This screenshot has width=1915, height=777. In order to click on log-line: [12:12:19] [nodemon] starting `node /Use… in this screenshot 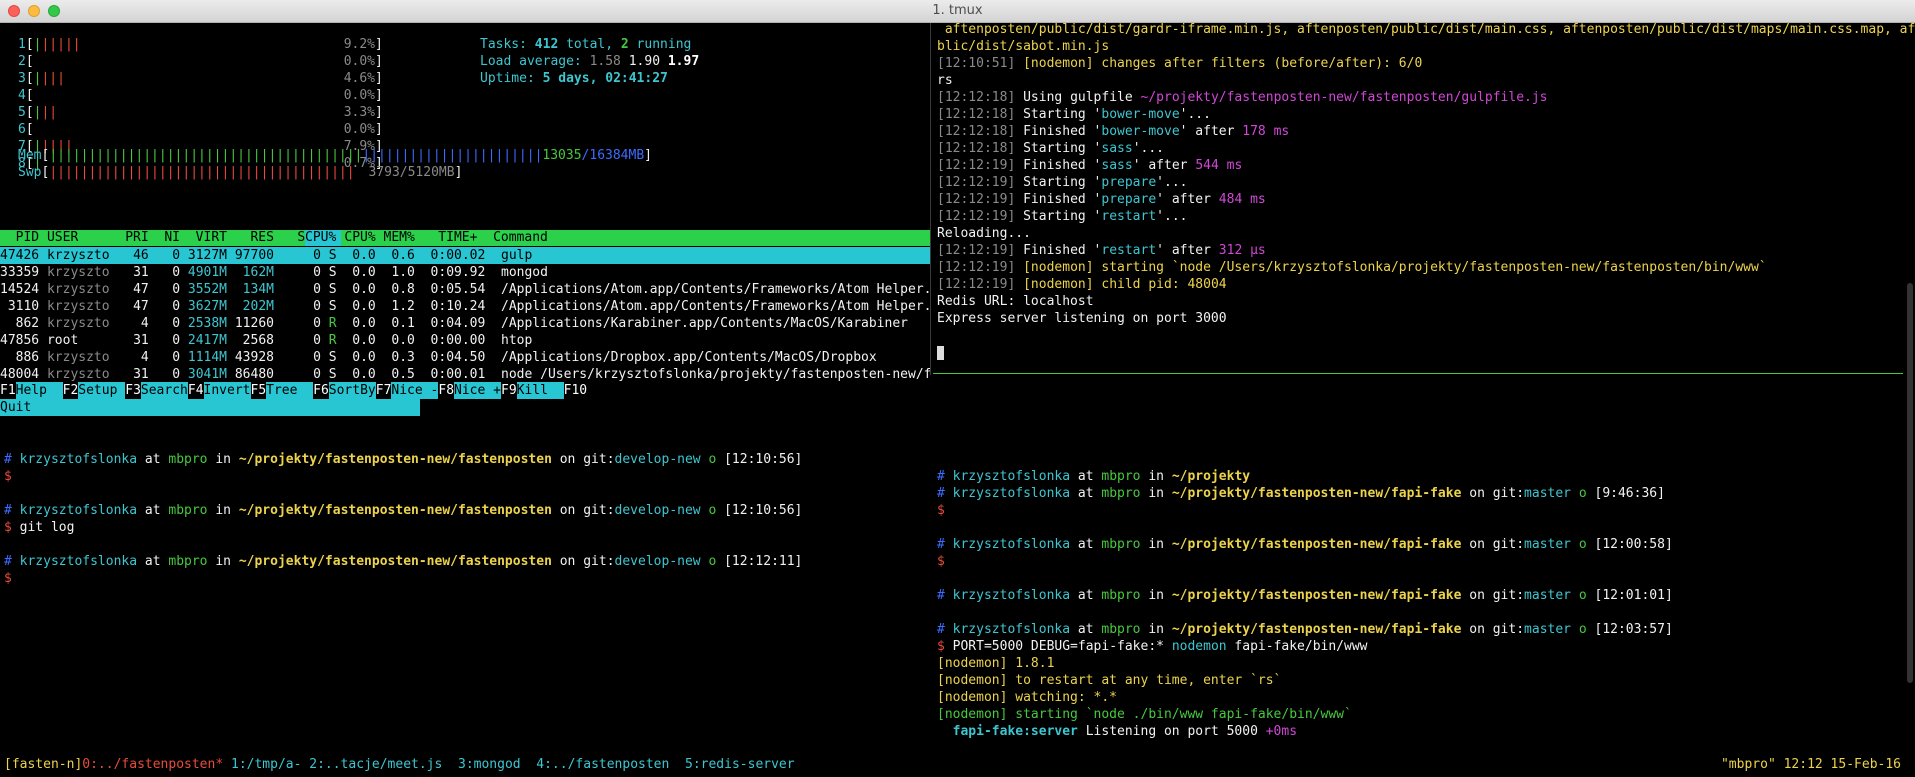, I will do `click(1352, 267)`.